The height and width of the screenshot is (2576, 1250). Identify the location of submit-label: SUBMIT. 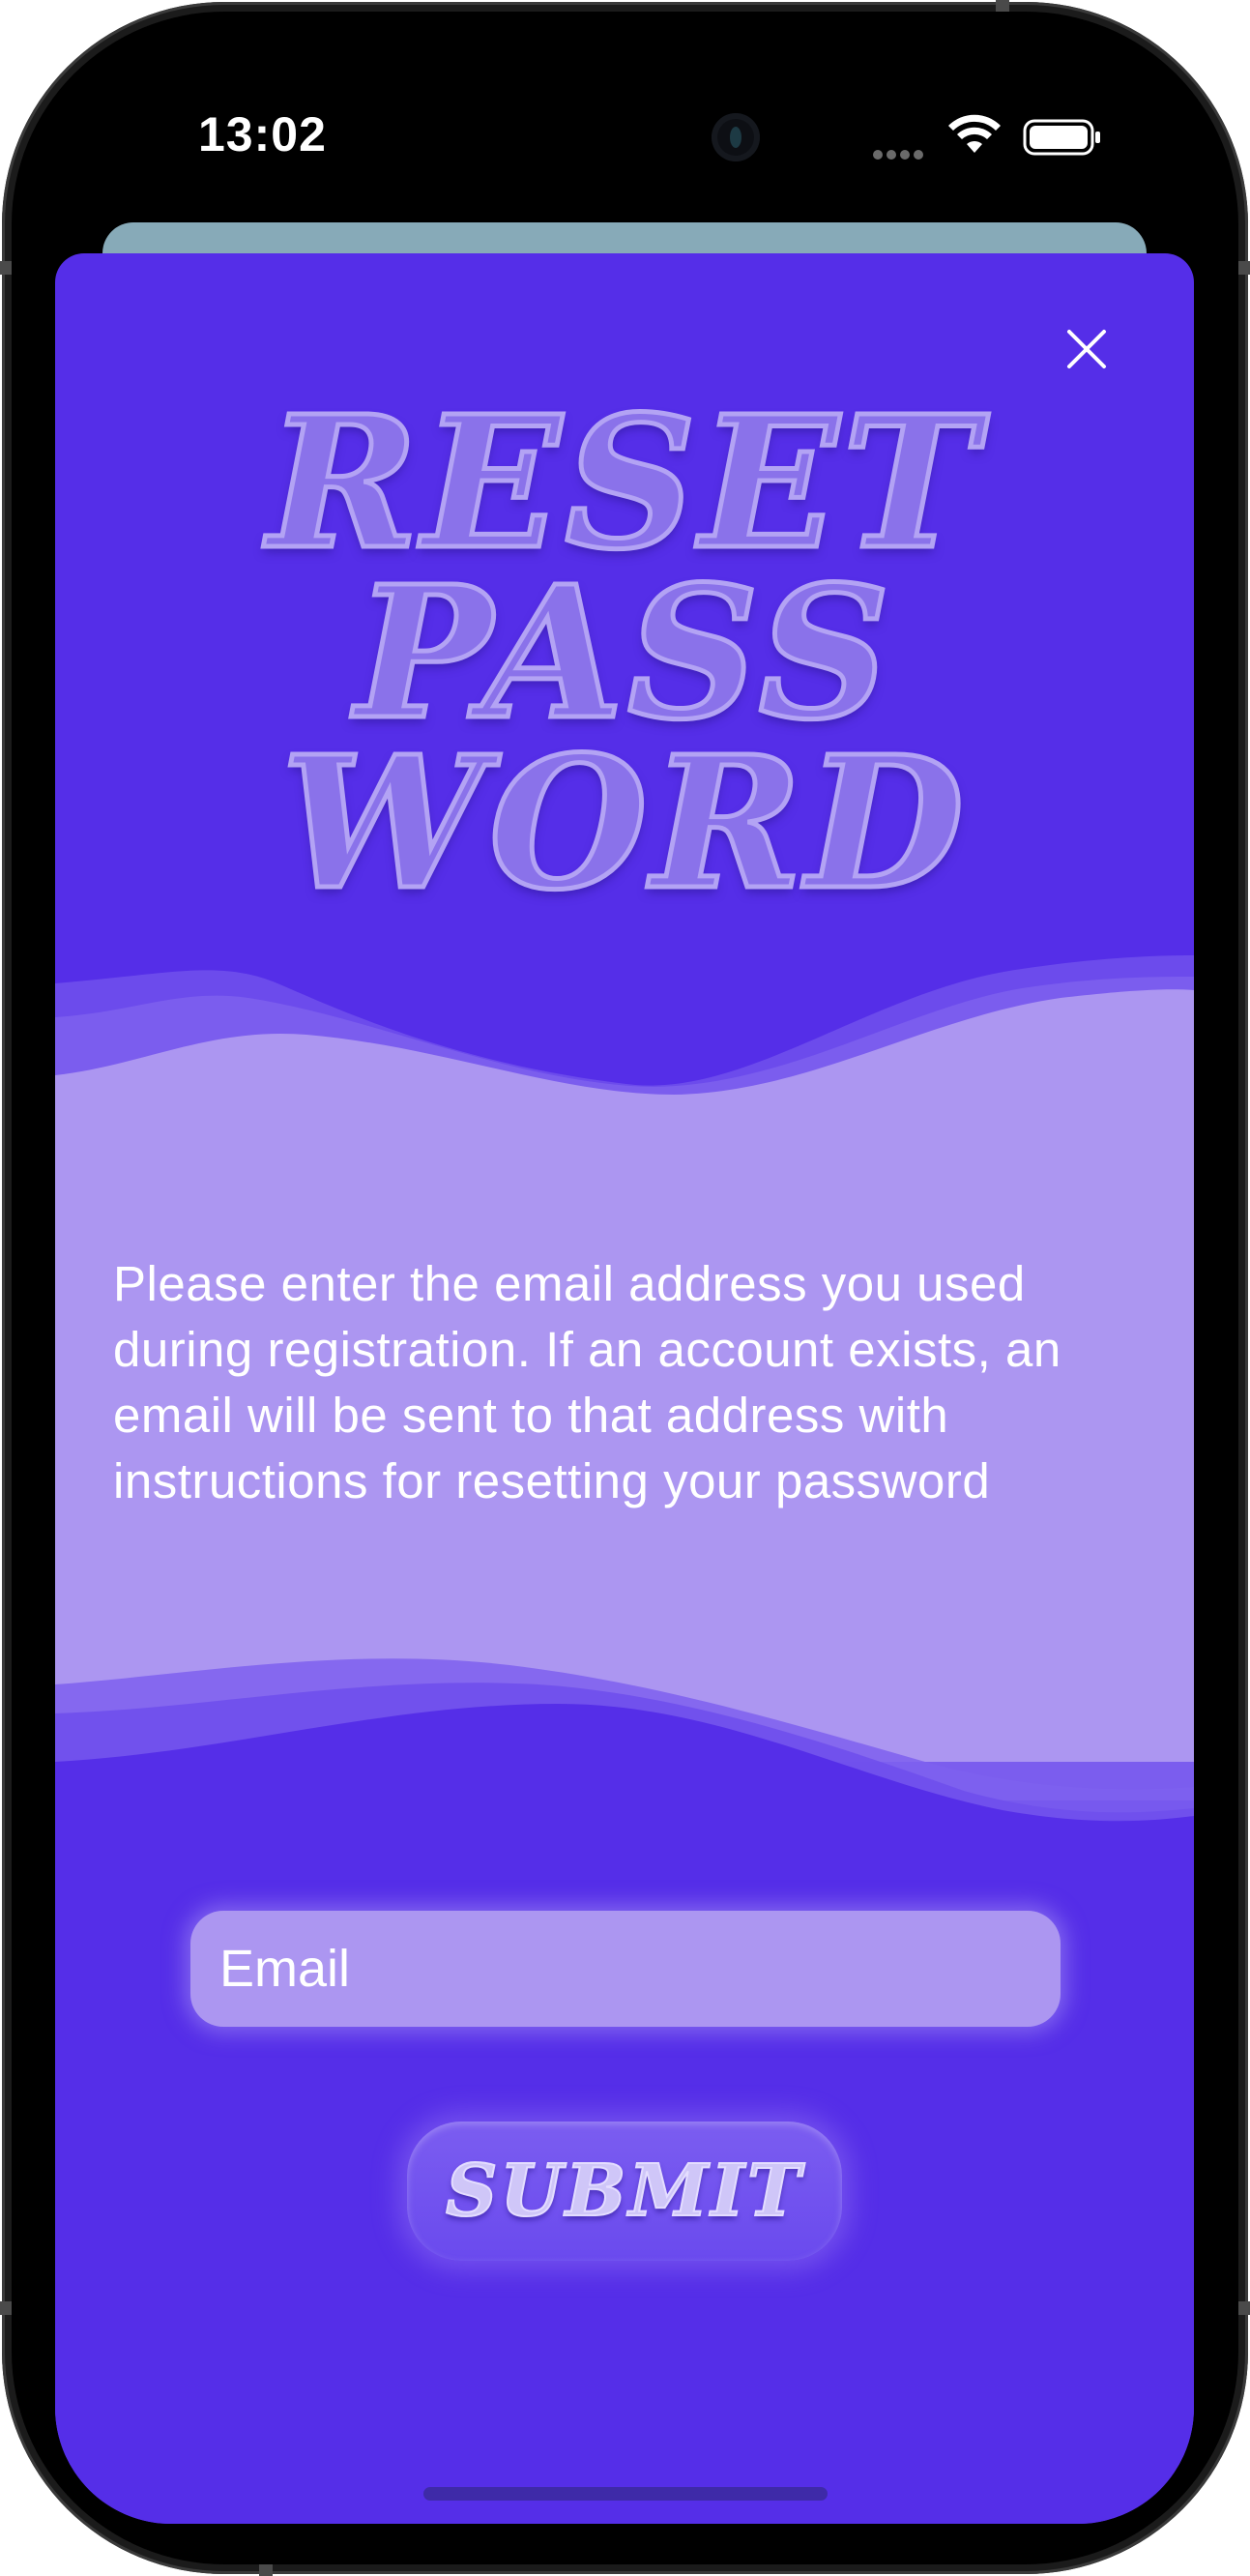
(624, 2191).